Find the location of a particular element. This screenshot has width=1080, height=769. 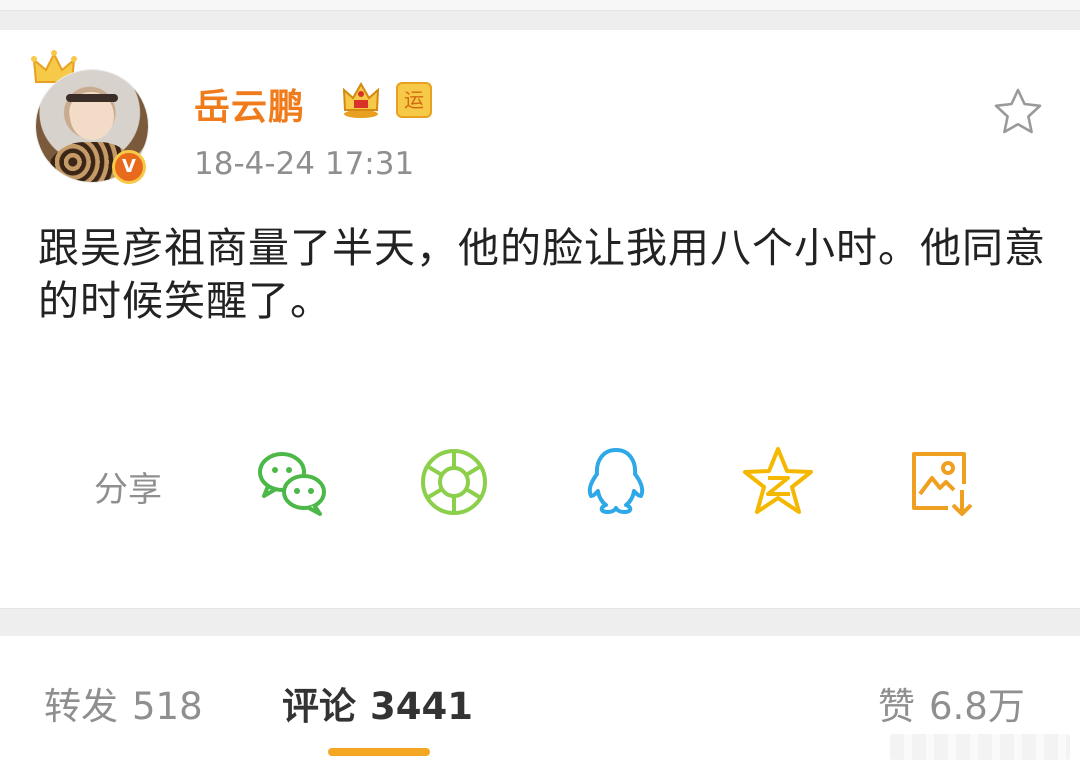

qq-icon is located at coordinates (616, 482).